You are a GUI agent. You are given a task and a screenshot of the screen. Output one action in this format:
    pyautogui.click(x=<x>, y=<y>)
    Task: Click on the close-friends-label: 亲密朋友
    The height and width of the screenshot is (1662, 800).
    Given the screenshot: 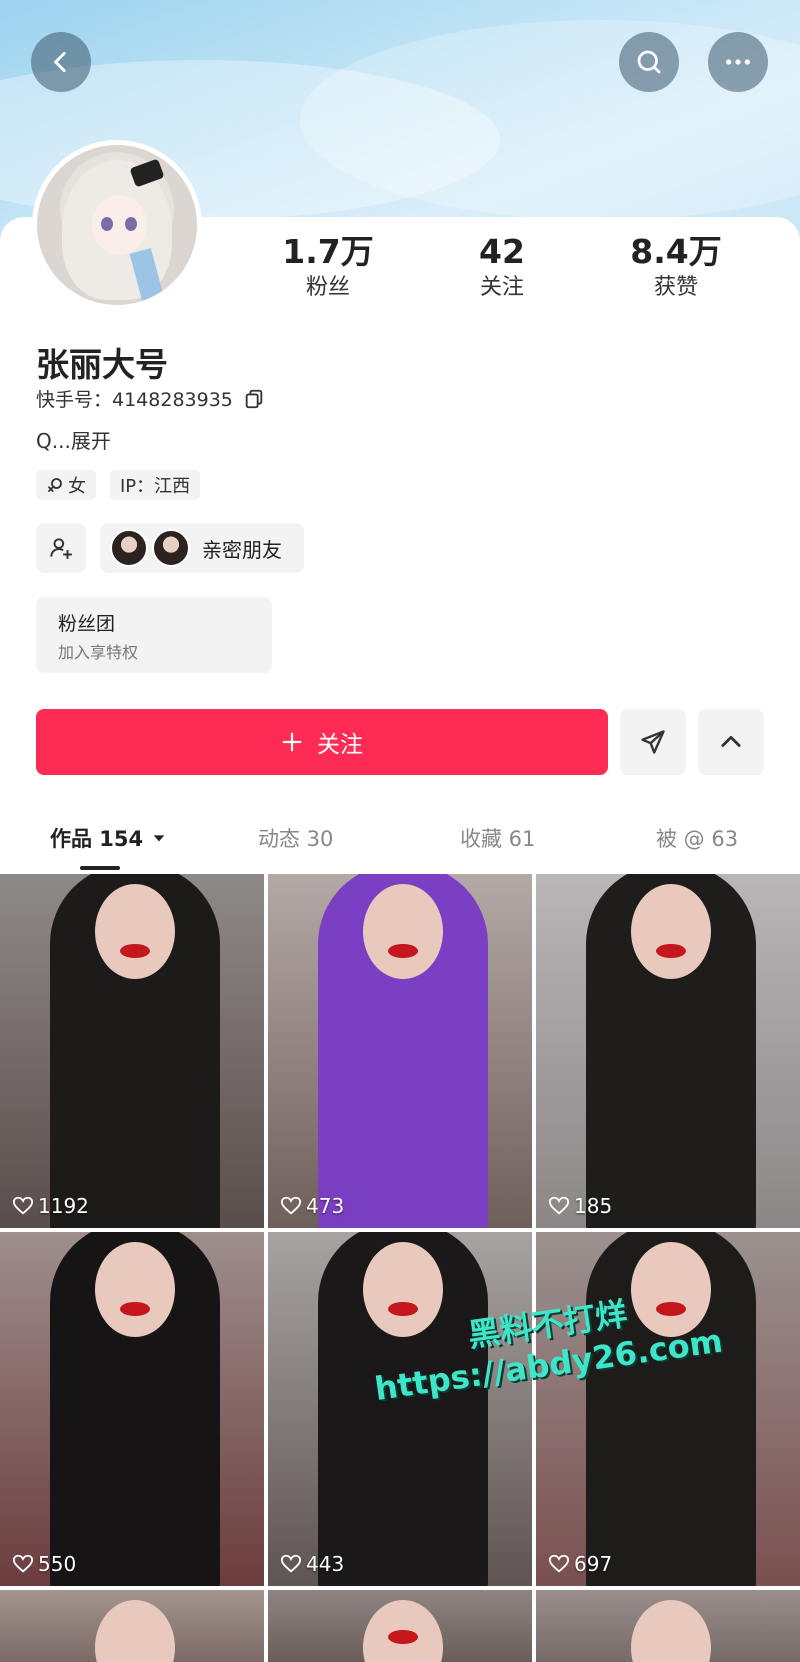 What is the action you would take?
    pyautogui.click(x=242, y=549)
    